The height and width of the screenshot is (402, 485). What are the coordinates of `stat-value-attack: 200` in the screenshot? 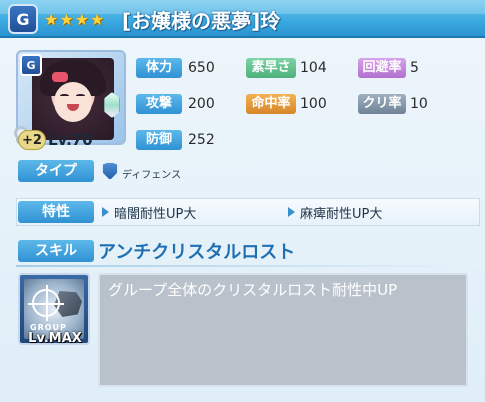 It's located at (201, 104).